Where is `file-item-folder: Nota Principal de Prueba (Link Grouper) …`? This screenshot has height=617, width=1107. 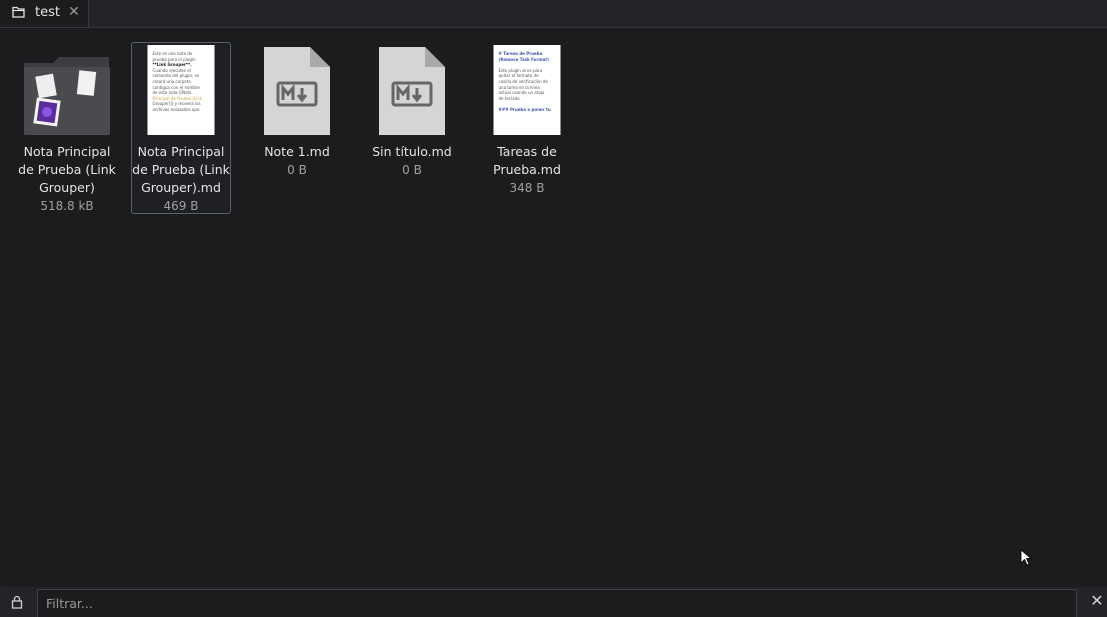 file-item-folder: Nota Principal de Prueba (Link Grouper) … is located at coordinates (67, 128).